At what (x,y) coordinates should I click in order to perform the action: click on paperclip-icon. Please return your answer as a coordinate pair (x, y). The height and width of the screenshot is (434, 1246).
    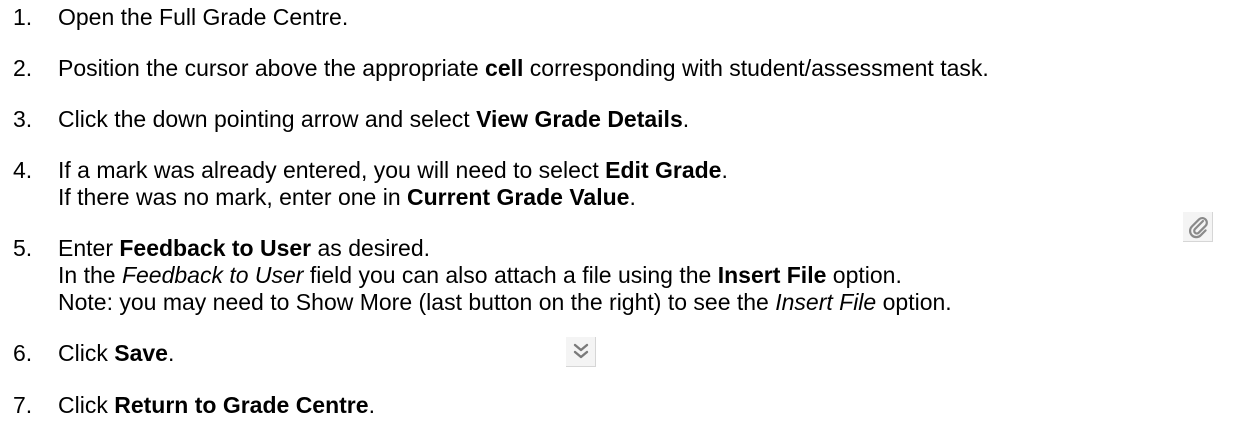
    Looking at the image, I should click on (1198, 227).